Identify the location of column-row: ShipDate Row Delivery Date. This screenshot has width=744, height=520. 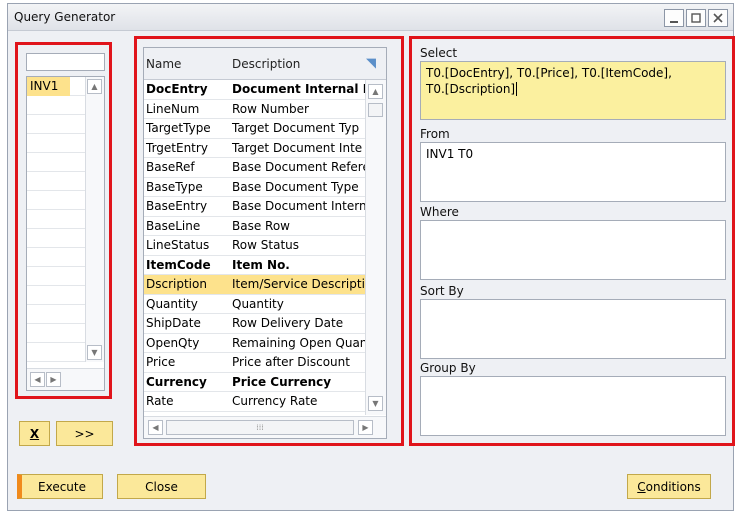
(265, 324).